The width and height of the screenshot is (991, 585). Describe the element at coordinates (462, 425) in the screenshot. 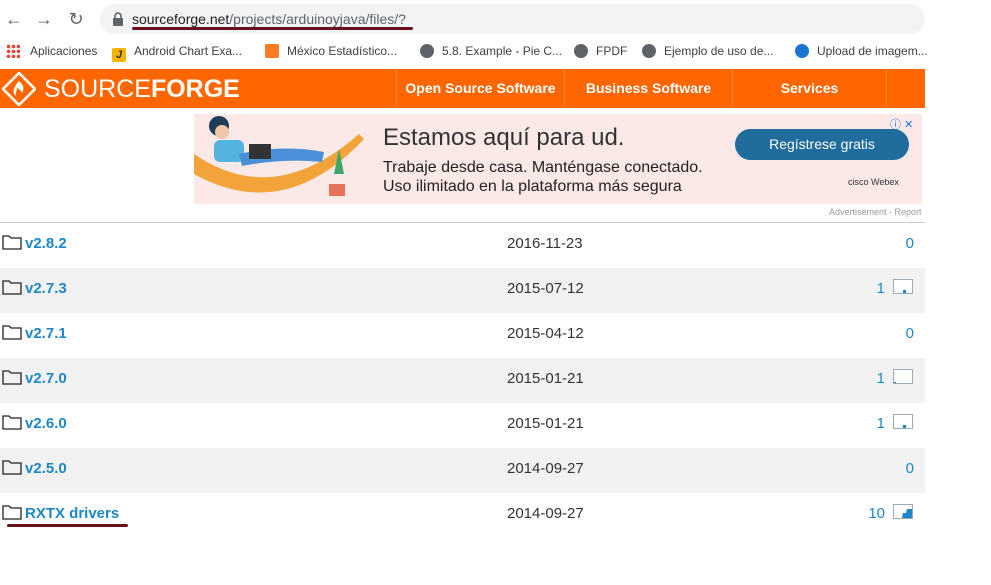

I see `table-row: v2.6.0 2015-01-21 1` at that location.